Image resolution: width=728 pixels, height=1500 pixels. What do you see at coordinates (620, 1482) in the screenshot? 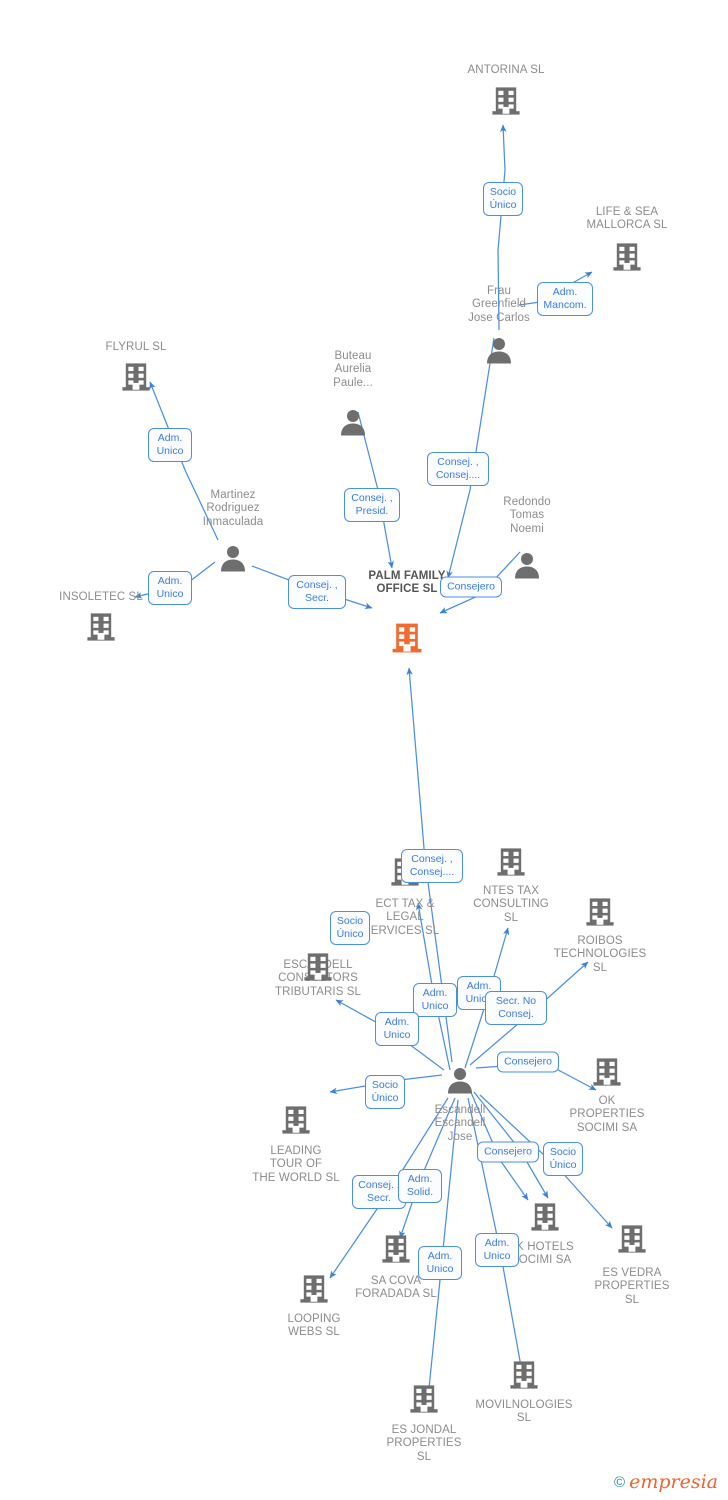
I see `copyright-icon: ©` at bounding box center [620, 1482].